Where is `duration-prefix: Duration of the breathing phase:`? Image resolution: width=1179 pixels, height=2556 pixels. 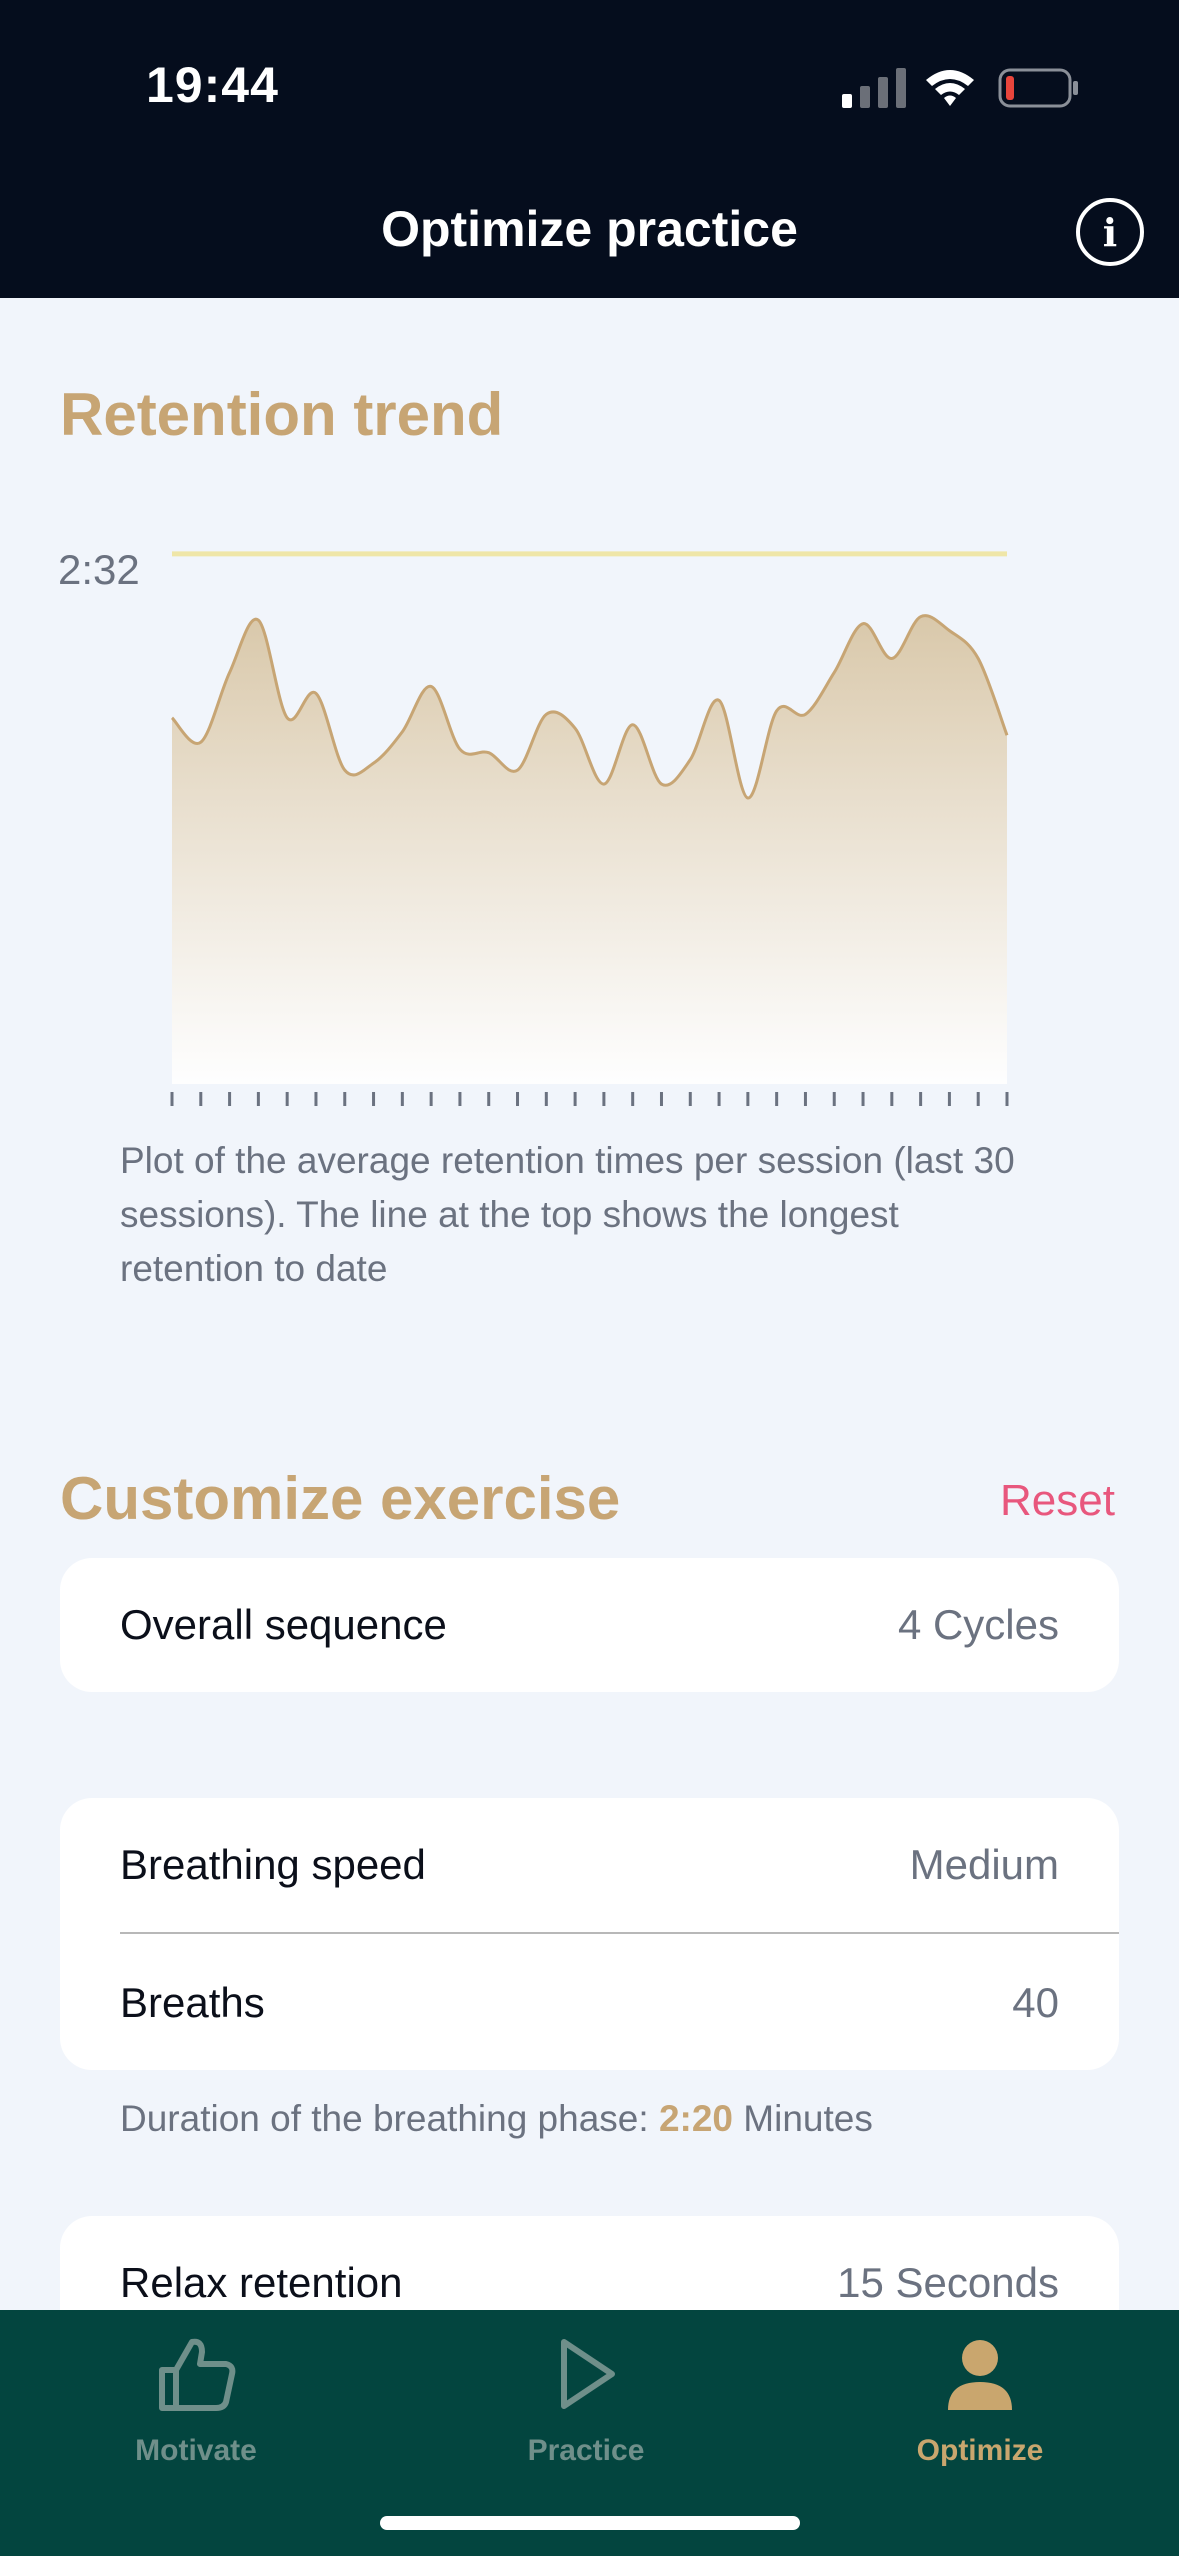
duration-prefix: Duration of the breathing phase: is located at coordinates (384, 2118).